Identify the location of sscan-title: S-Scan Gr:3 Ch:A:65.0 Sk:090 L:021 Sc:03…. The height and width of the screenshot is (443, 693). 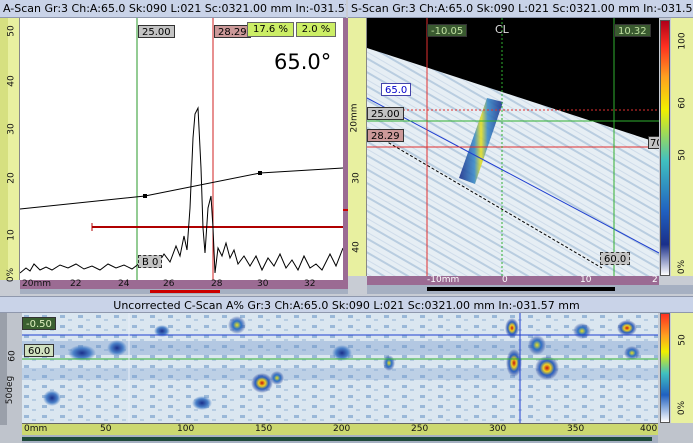
(520, 9).